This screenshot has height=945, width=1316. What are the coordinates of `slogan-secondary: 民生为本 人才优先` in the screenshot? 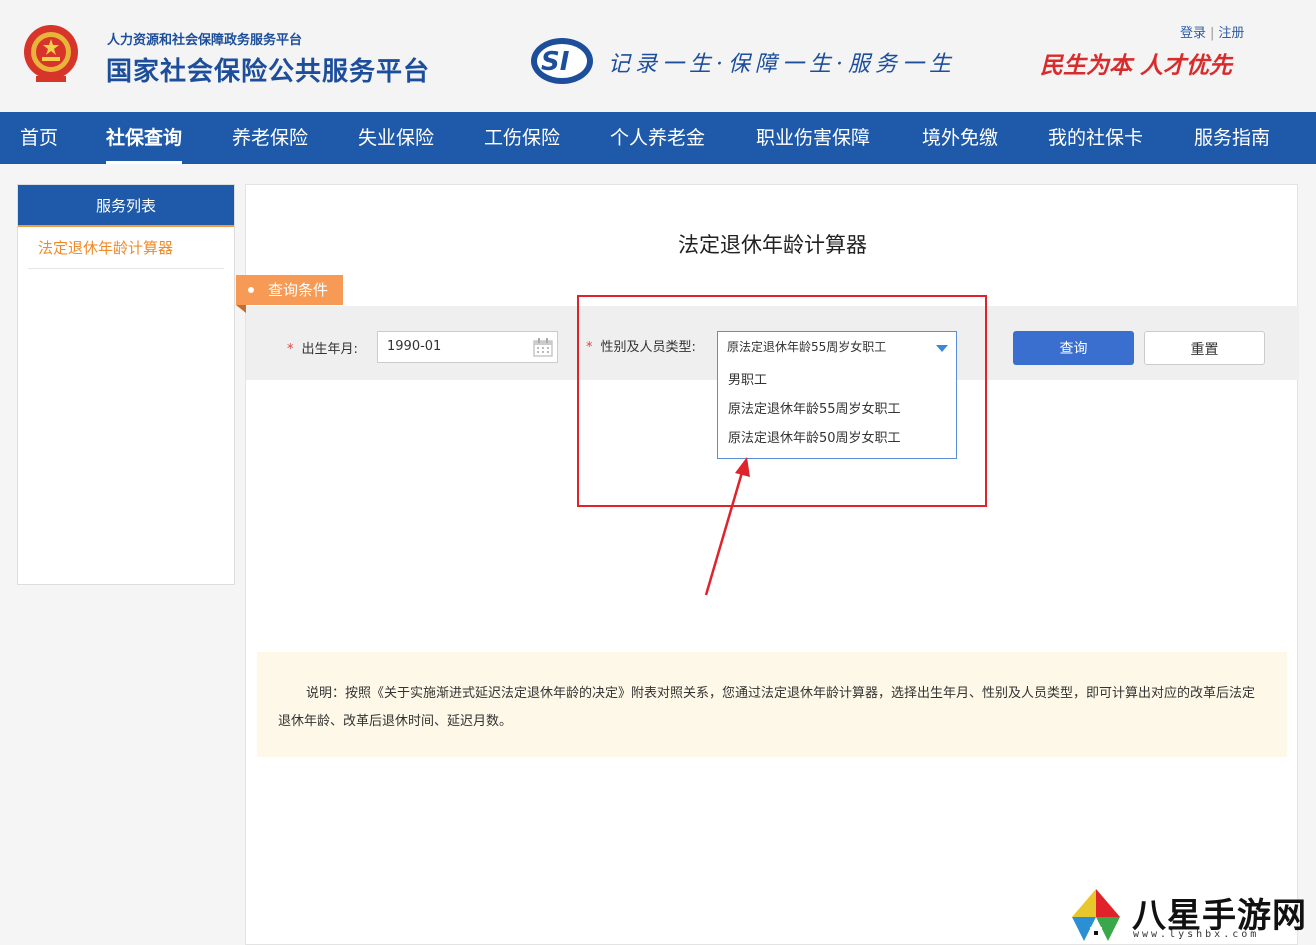 It's located at (1136, 65).